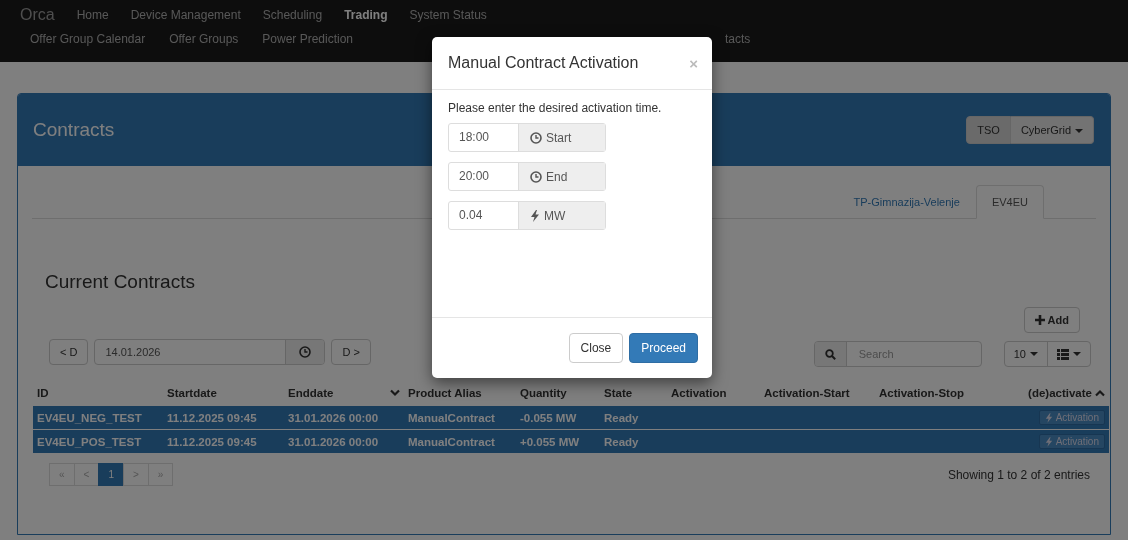 The height and width of the screenshot is (540, 1128). I want to click on nav-link: Offer Groups, so click(204, 39).